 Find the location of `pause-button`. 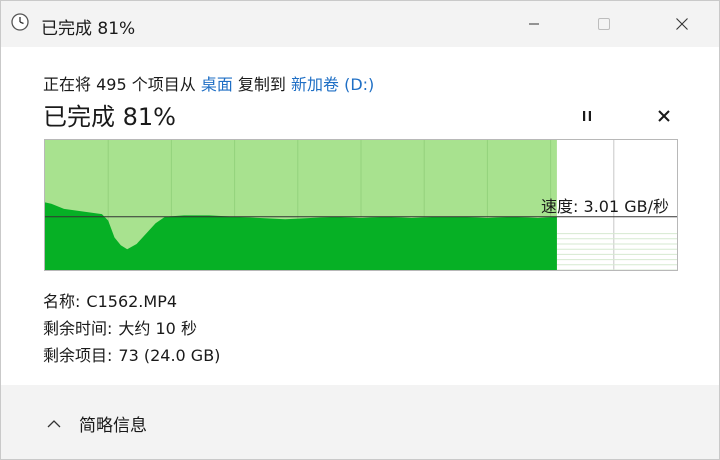

pause-button is located at coordinates (587, 116).